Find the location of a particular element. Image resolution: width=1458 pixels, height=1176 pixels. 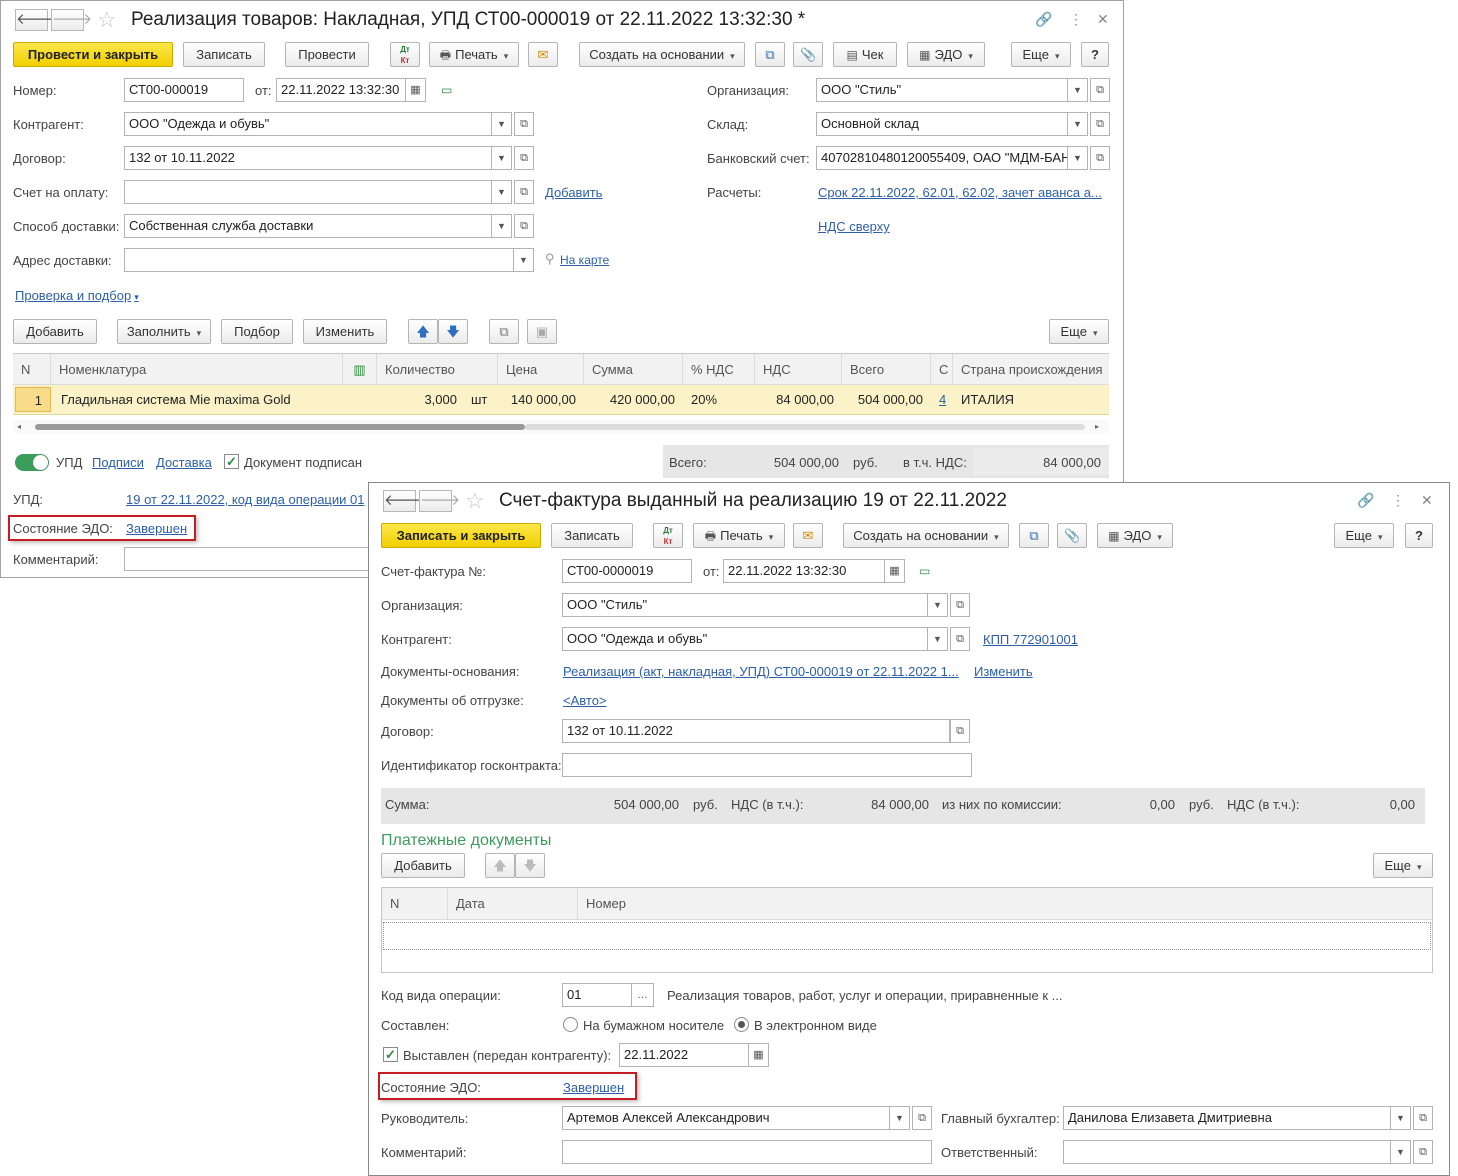

warehouse-dropdown-icon: ▼ is located at coordinates (1078, 124).